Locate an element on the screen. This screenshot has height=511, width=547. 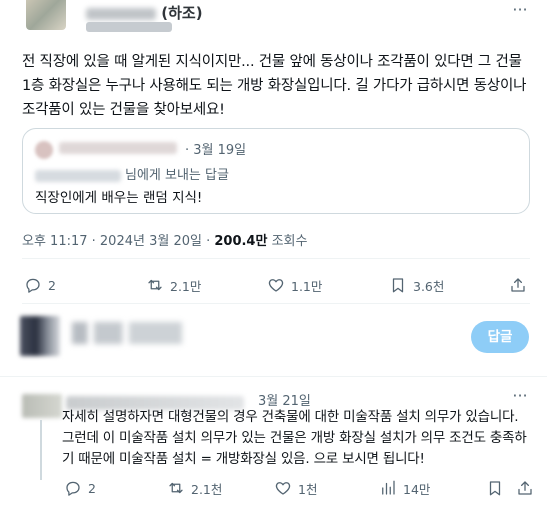
repost-action: 2.1만 is located at coordinates (173, 285).